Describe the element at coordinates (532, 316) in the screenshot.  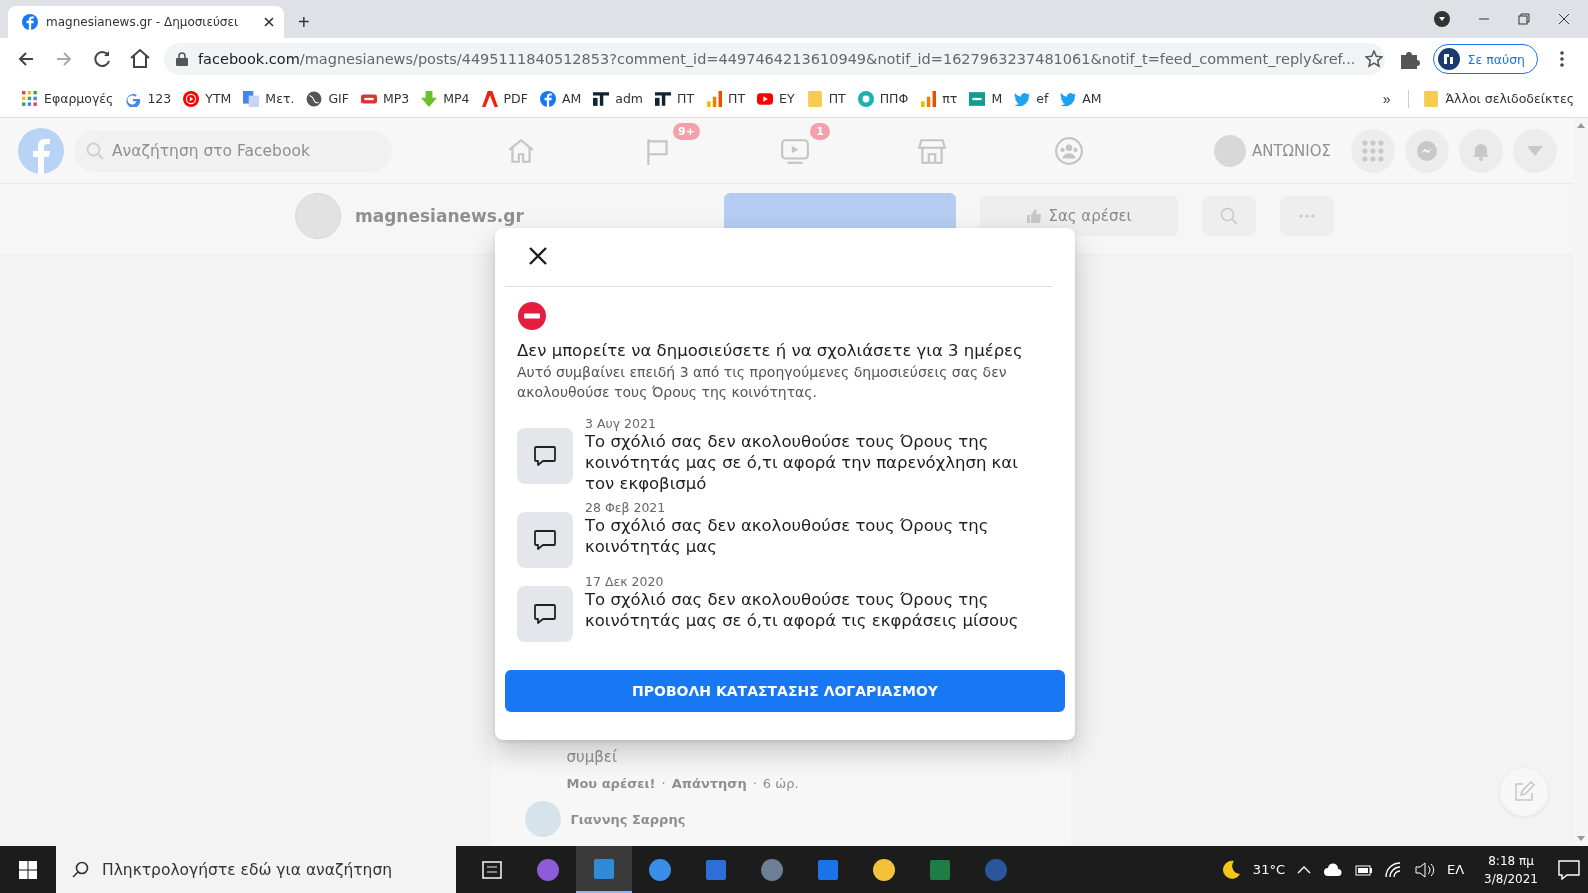
I see `no-entry-icon` at that location.